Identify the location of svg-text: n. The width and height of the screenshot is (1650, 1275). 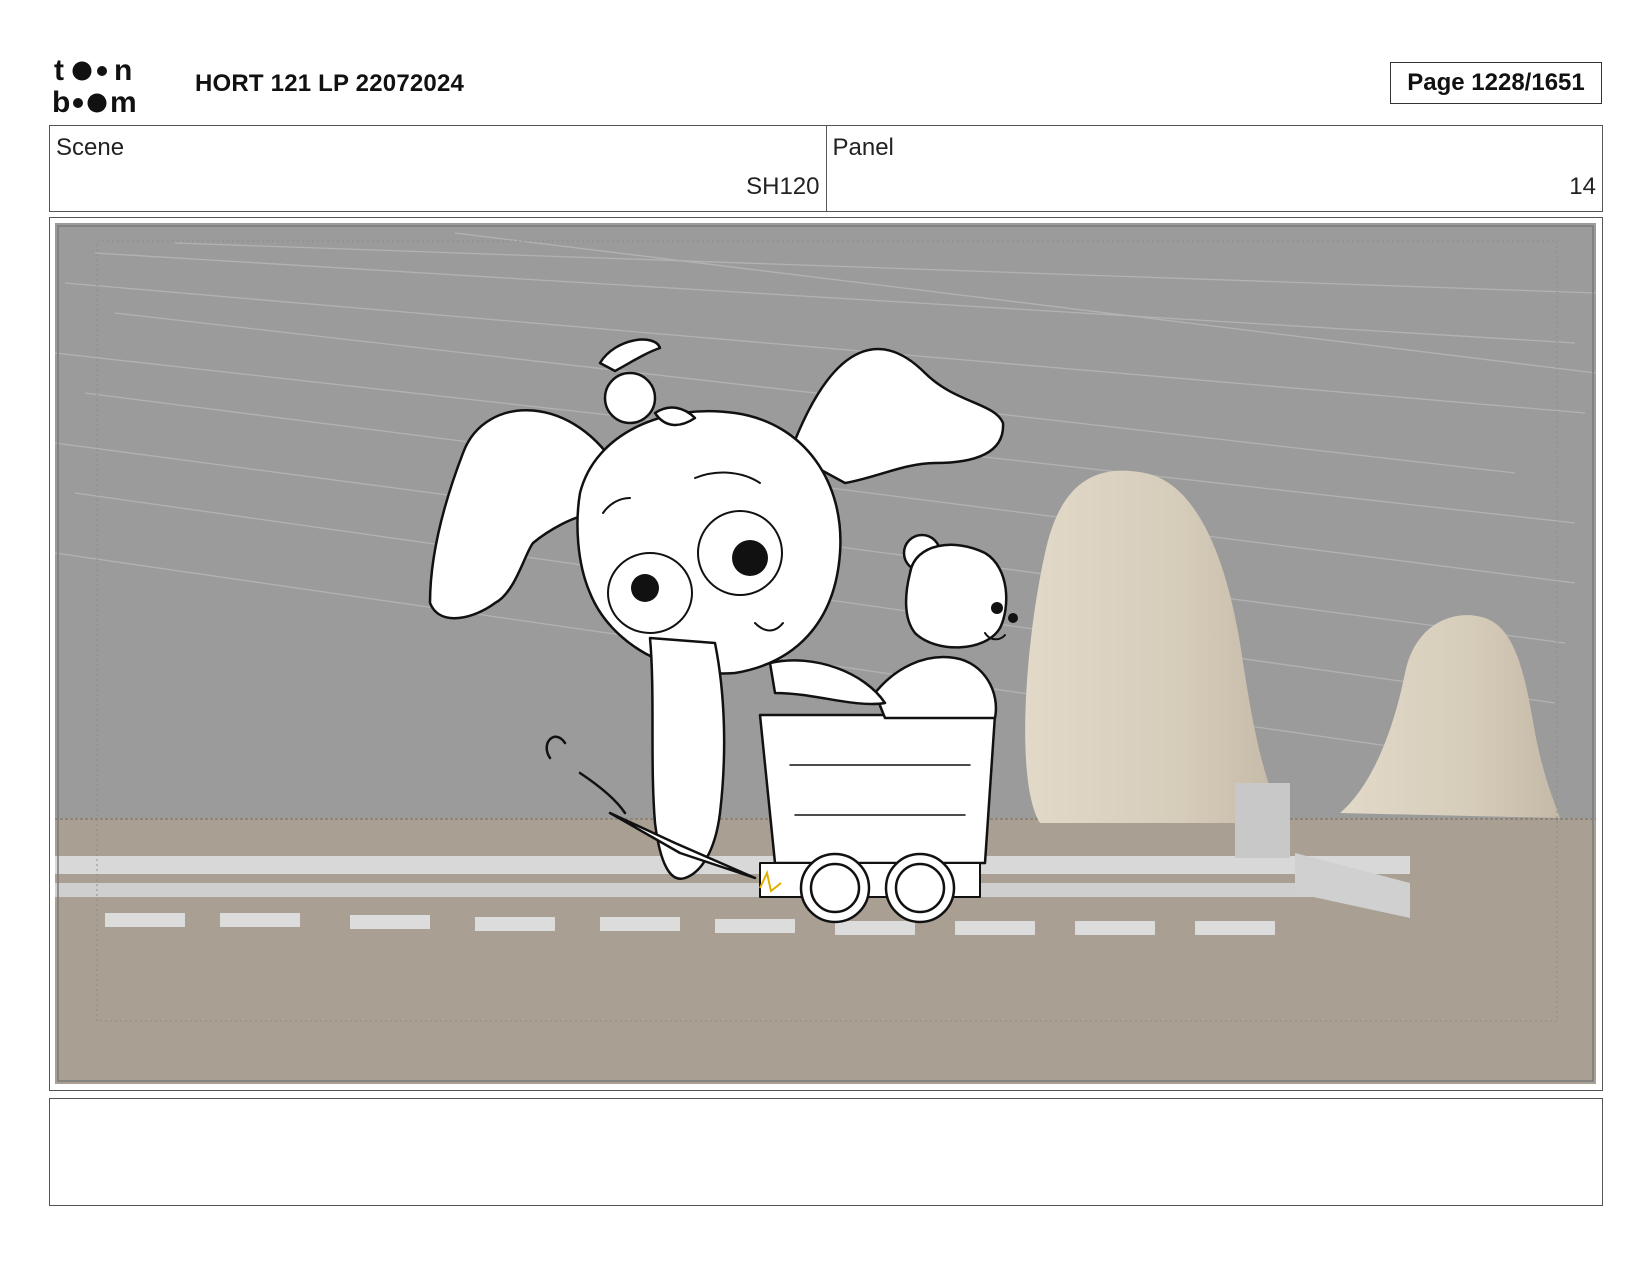
(123, 70).